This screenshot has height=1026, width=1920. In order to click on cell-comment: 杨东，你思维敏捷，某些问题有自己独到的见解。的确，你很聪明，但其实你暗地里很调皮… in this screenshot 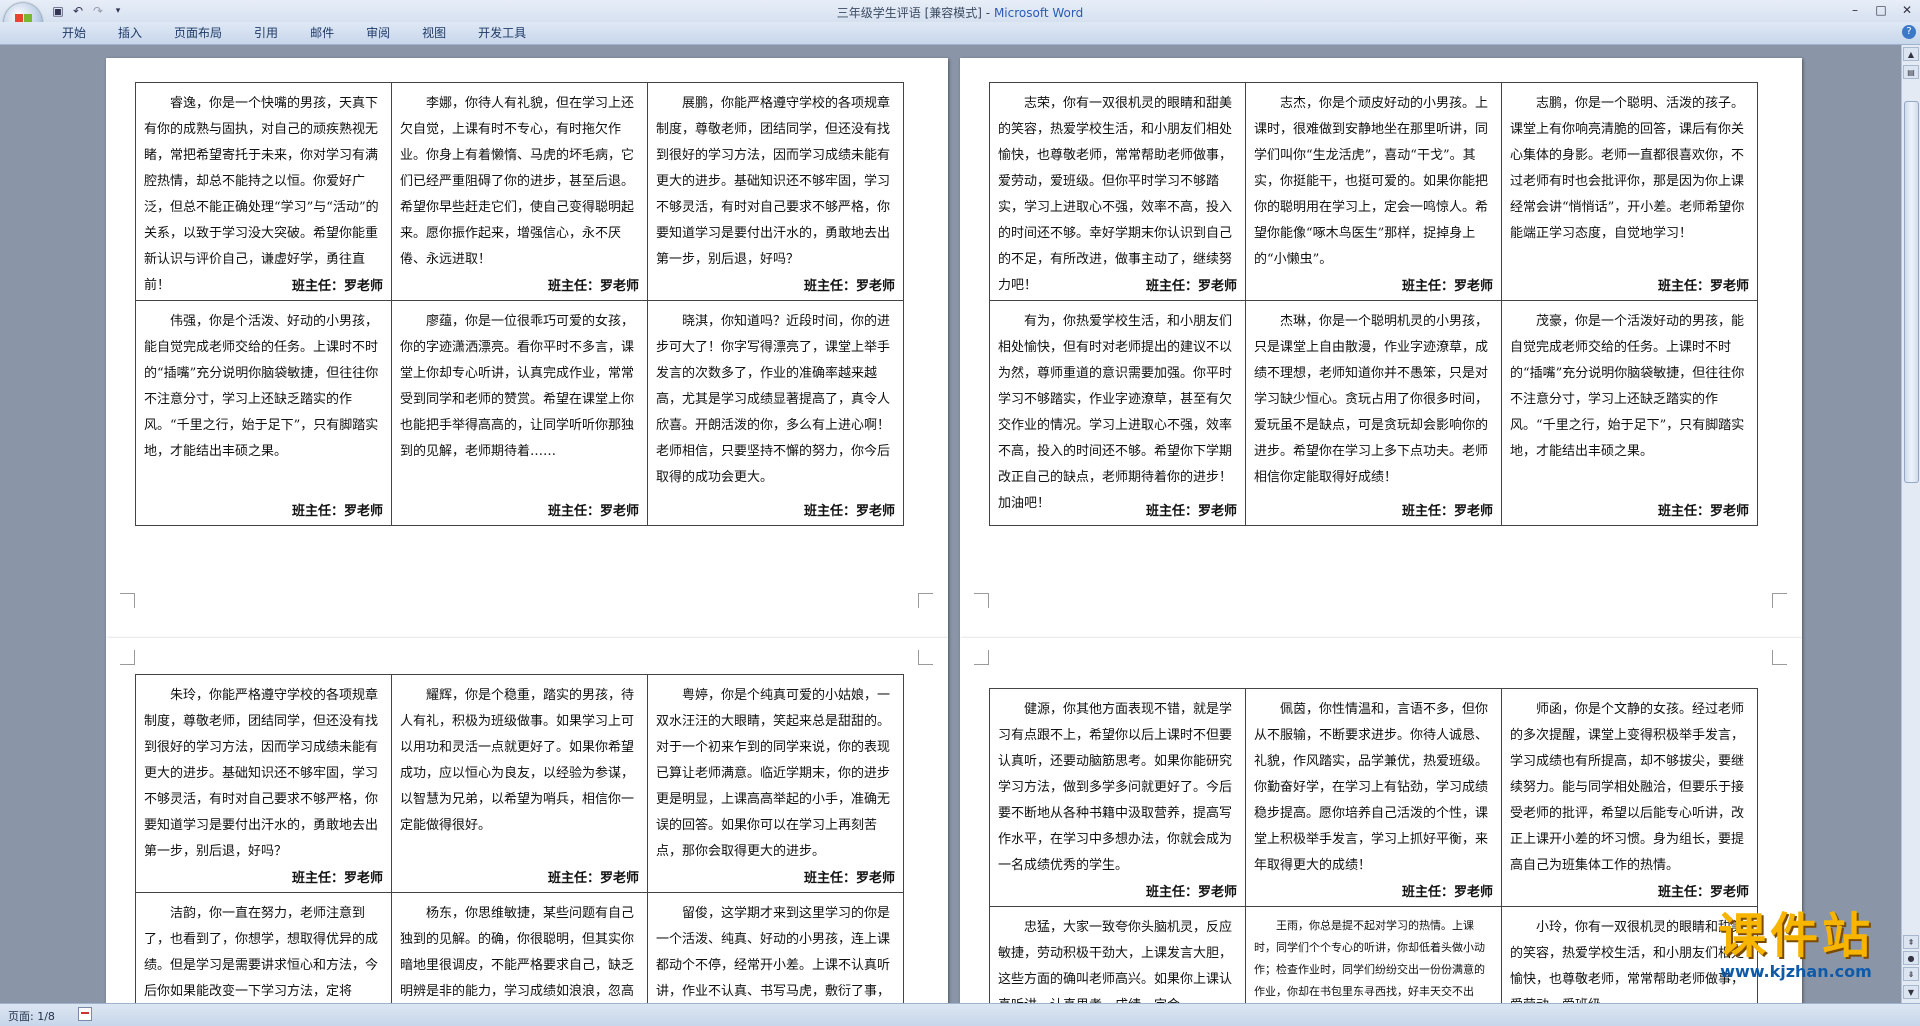, I will do `click(517, 952)`.